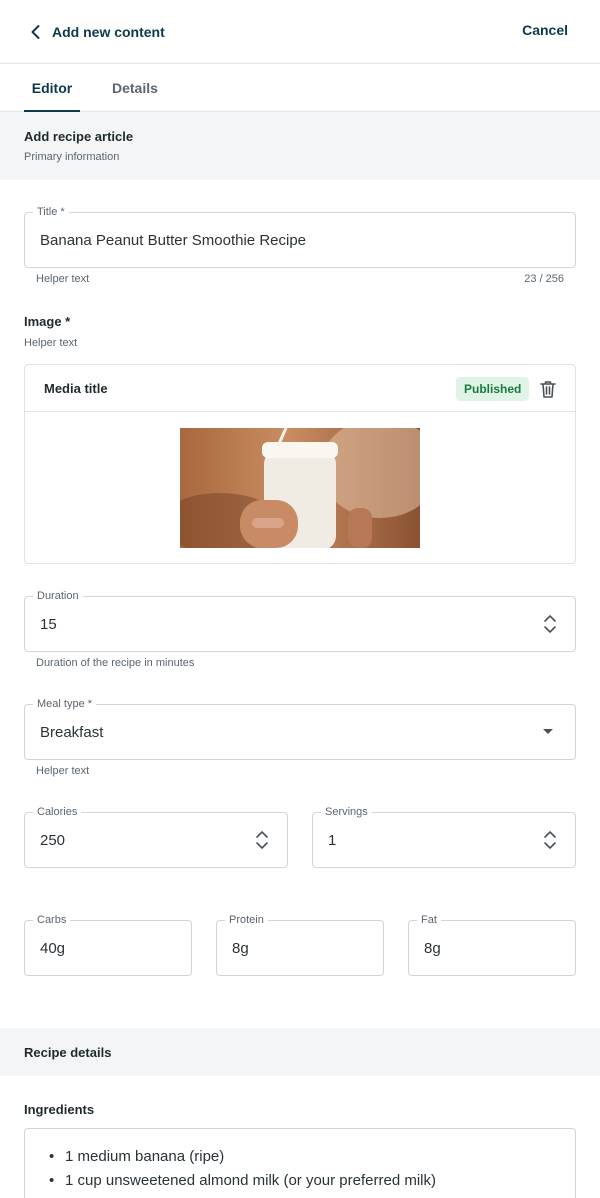  Describe the element at coordinates (135, 88) in the screenshot. I see `tab-details: Details` at that location.